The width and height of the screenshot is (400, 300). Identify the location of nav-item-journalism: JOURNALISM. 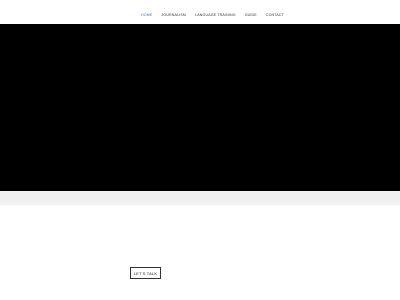
(173, 15).